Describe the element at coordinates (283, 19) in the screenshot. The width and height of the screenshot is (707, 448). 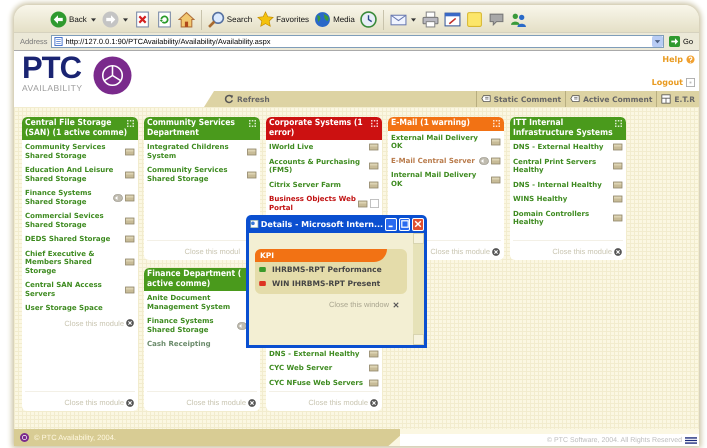
I see `favorites-button: Favorites` at that location.